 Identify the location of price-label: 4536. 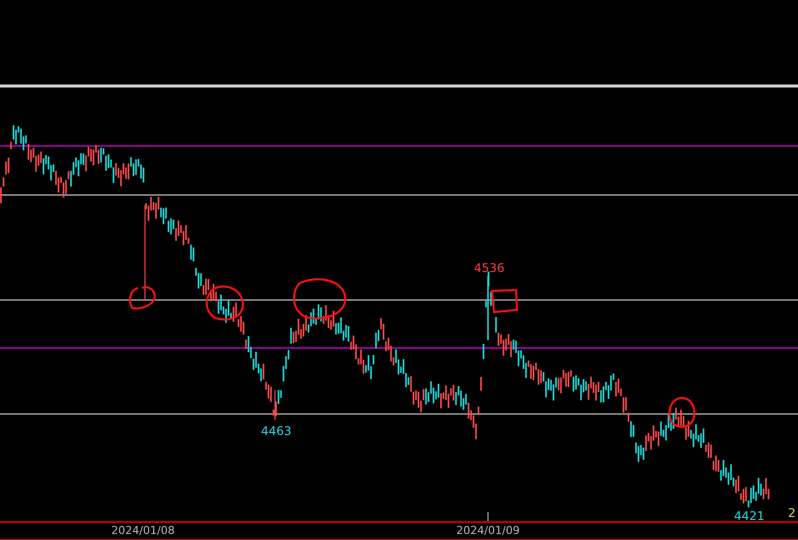
(489, 268).